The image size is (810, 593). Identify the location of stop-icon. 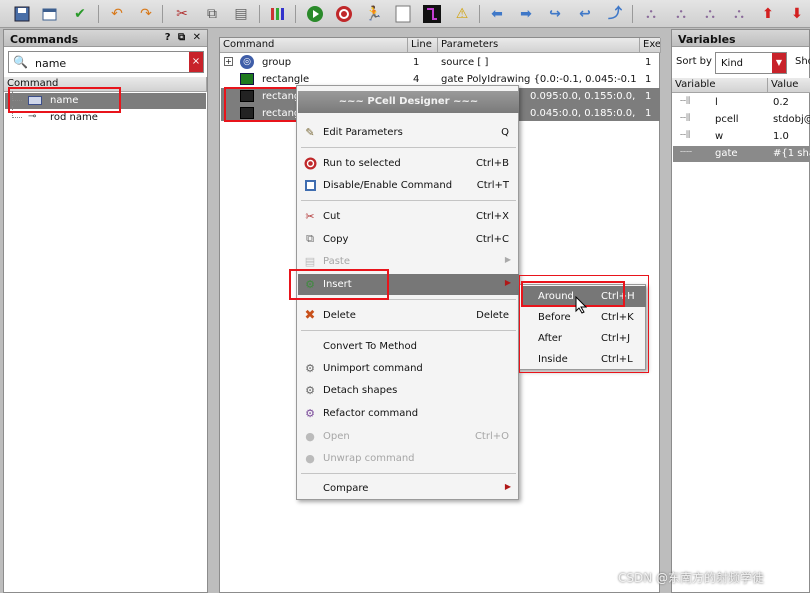
(344, 14).